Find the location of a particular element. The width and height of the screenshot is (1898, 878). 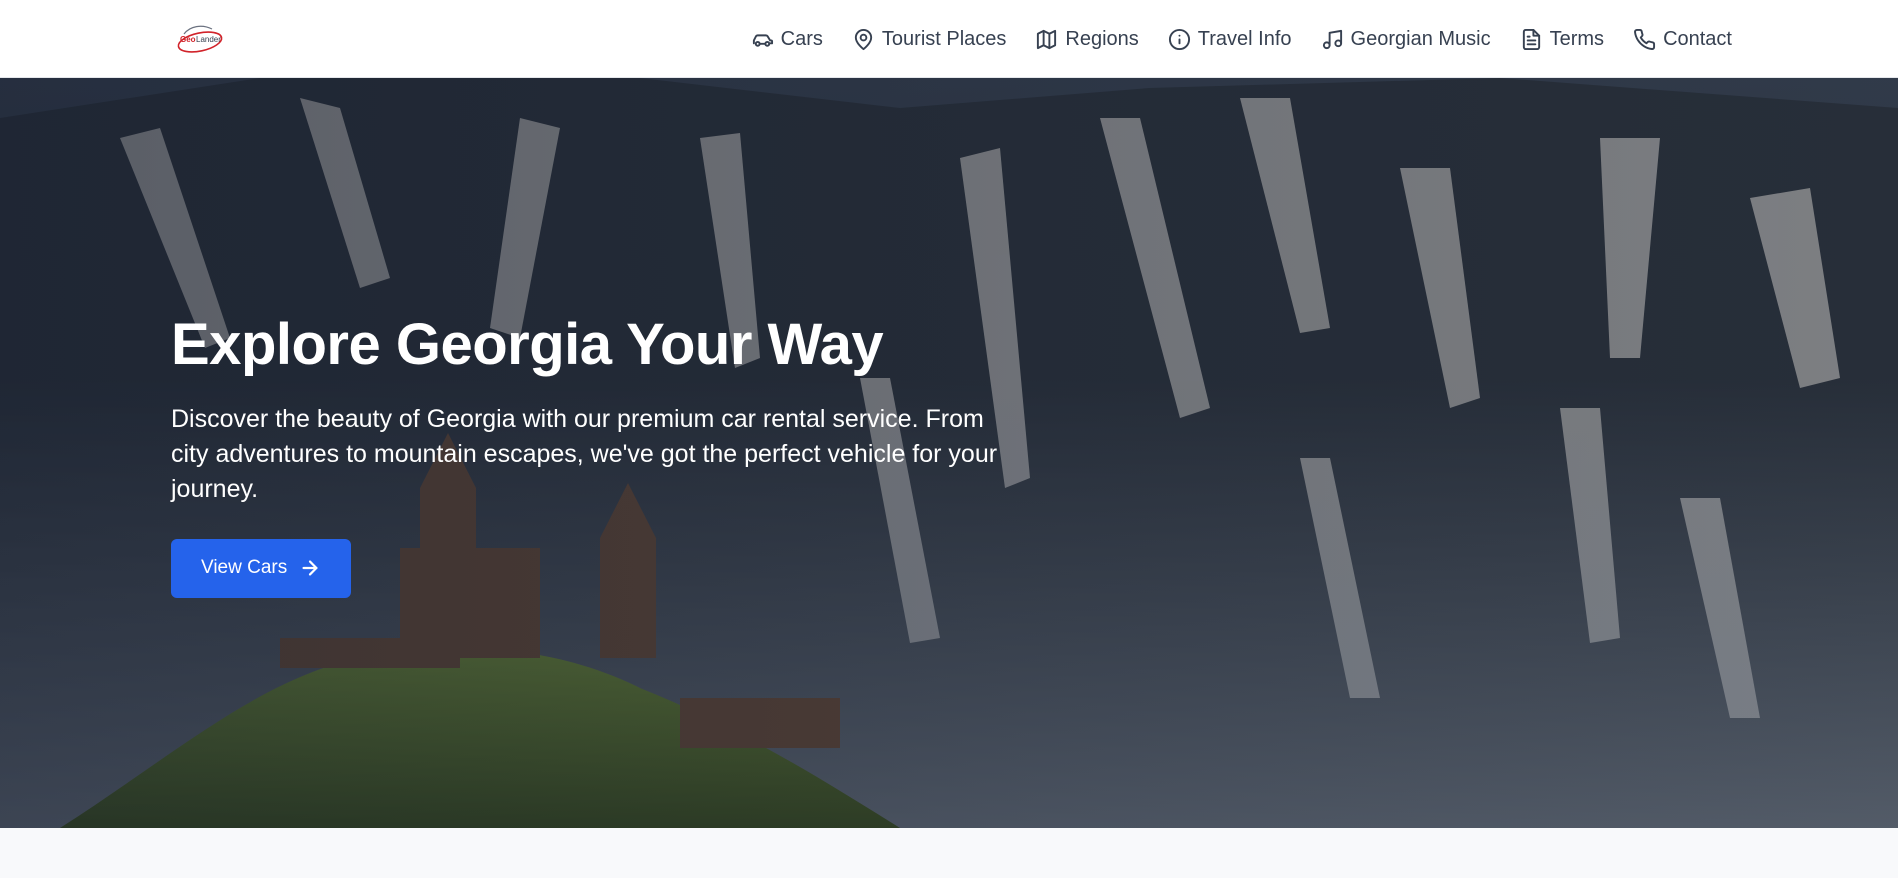

nav-item-tourist-places: Tourist Places is located at coordinates (929, 39).